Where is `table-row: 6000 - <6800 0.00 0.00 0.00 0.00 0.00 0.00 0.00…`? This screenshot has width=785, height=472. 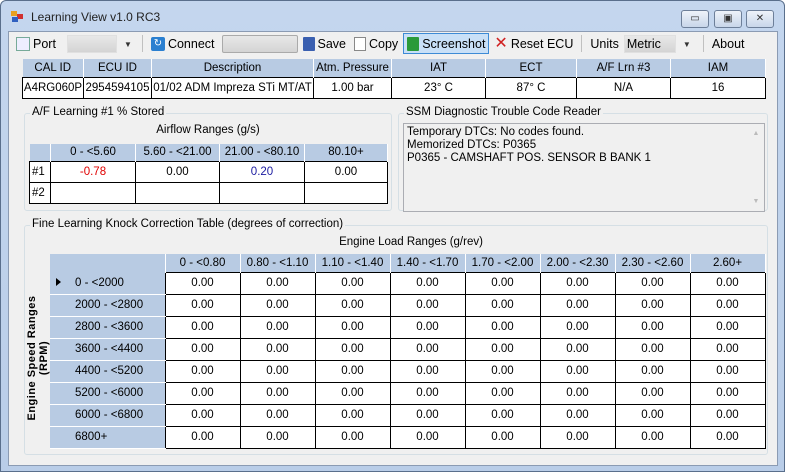 table-row: 6000 - <6800 0.00 0.00 0.00 0.00 0.00 0.00 0.00… is located at coordinates (408, 415).